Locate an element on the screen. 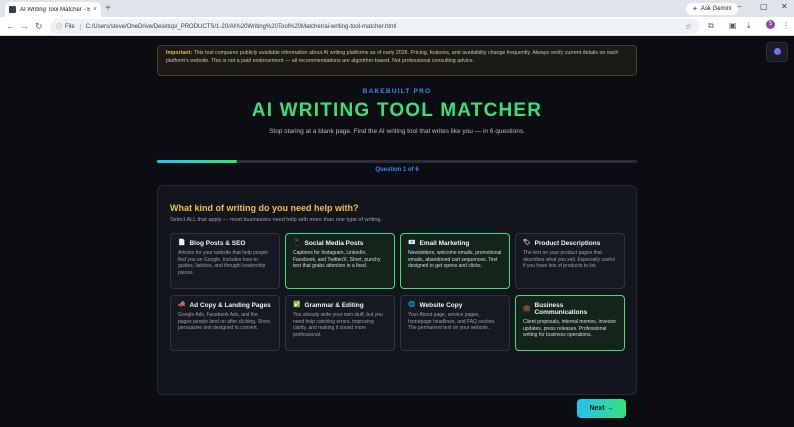 The height and width of the screenshot is (427, 794). question-counter: Question 1 of 6 is located at coordinates (397, 170).